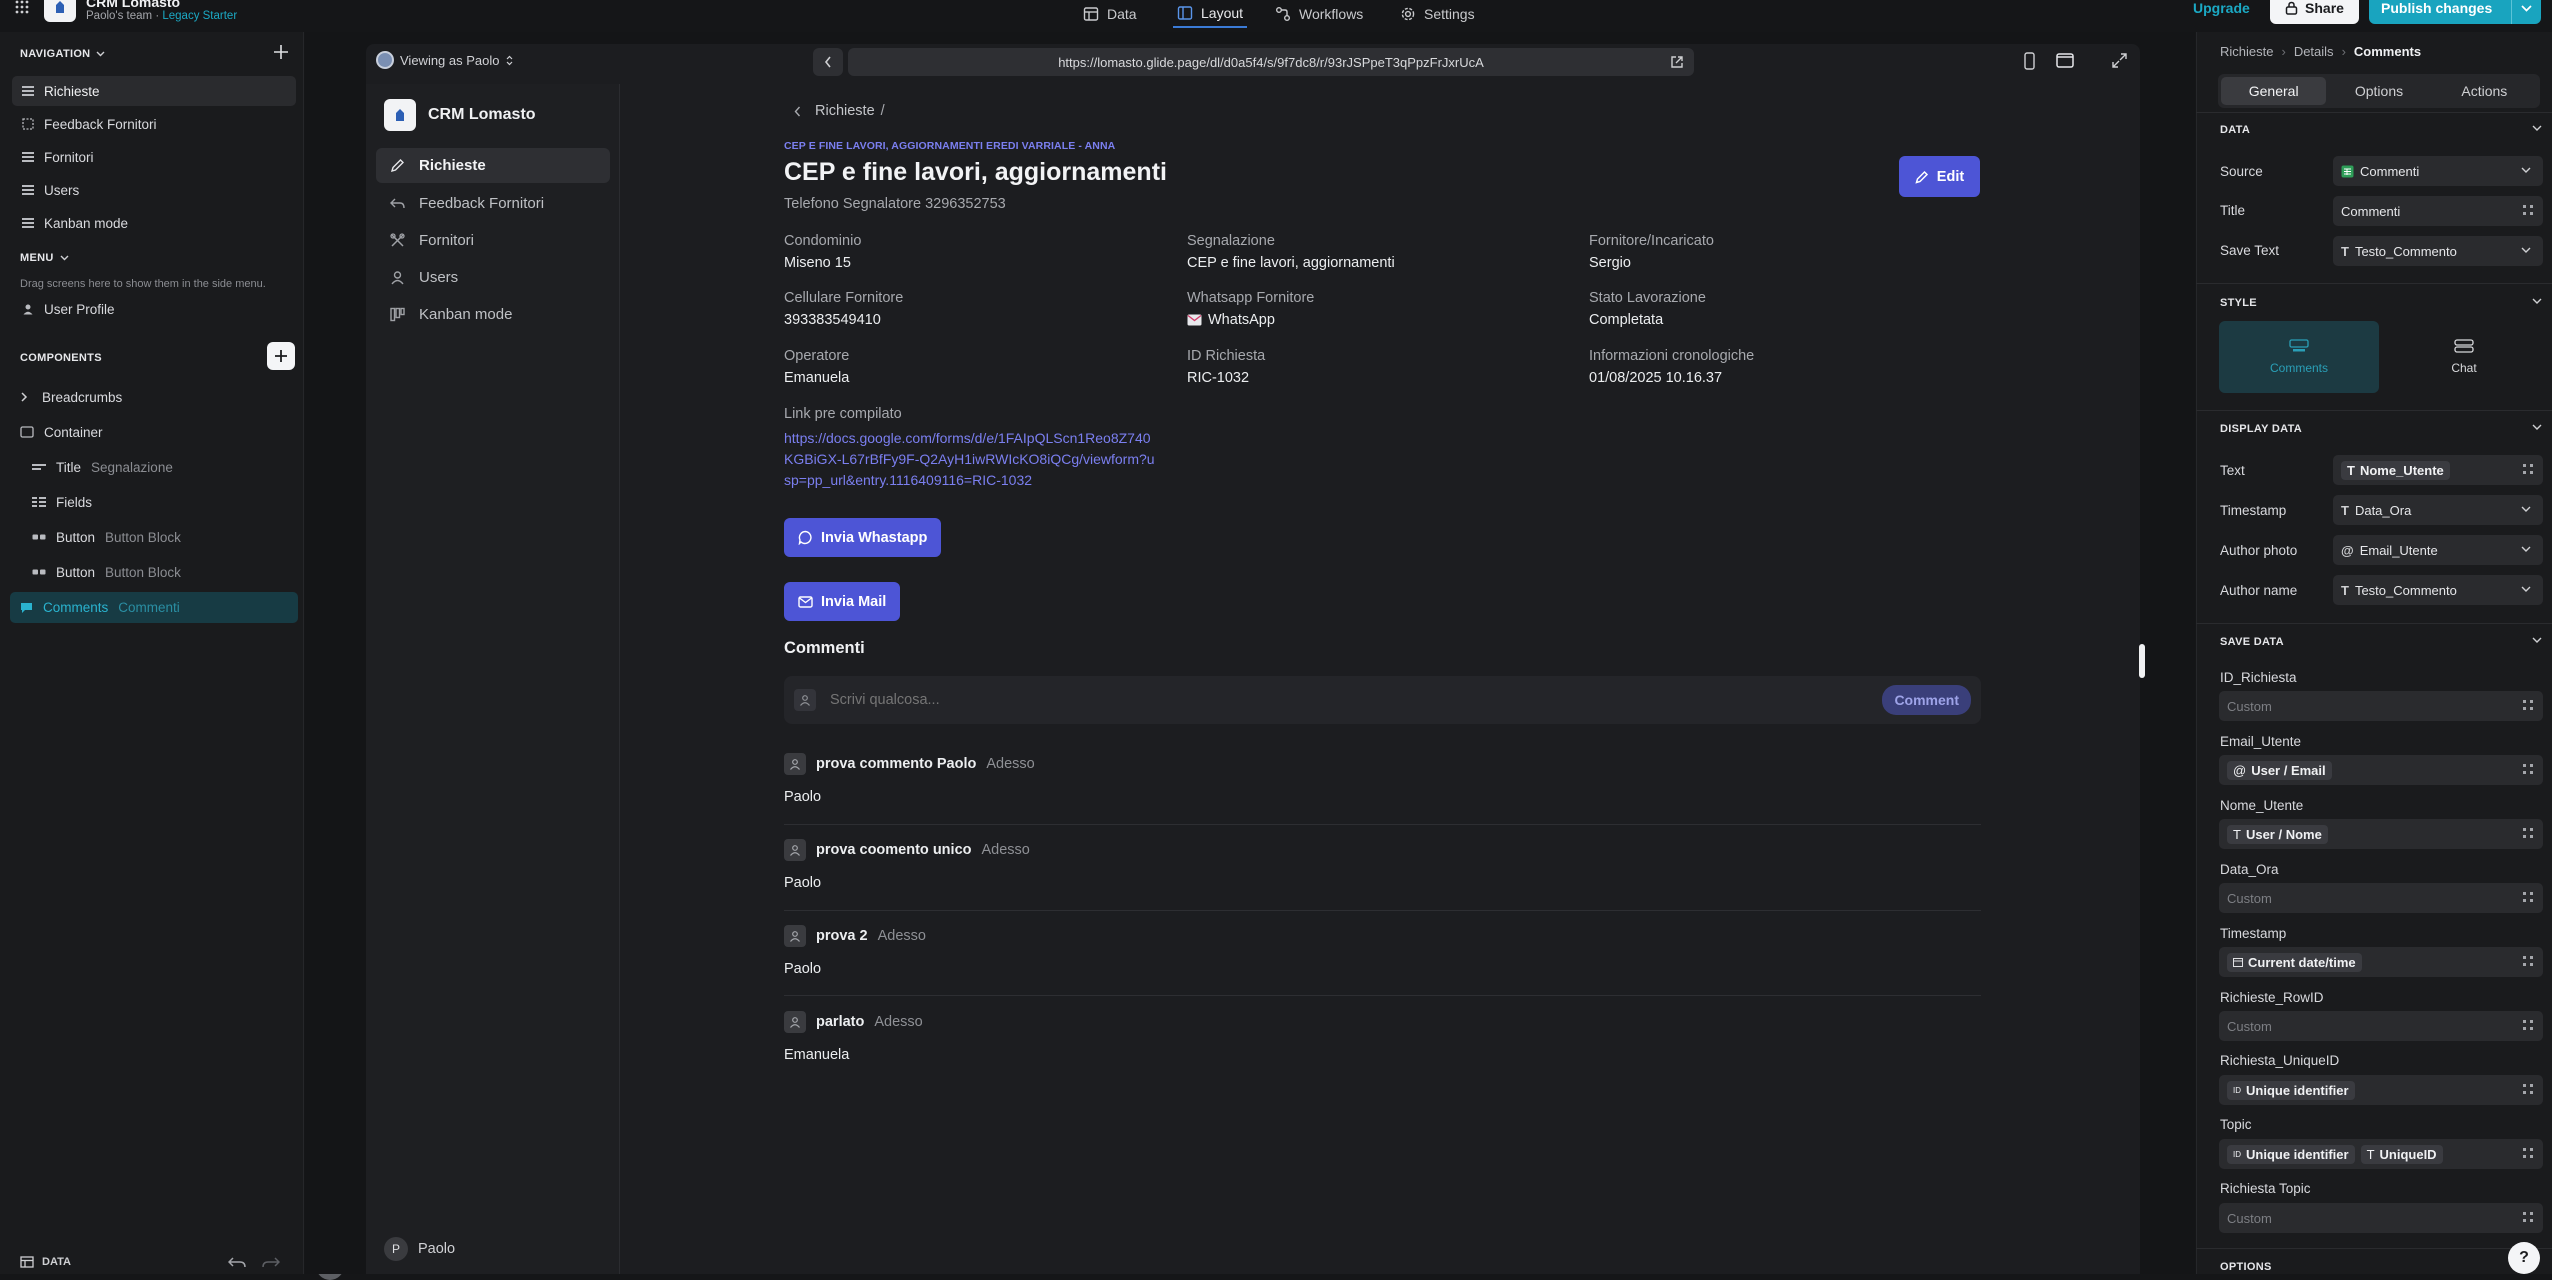  I want to click on external-link-icon, so click(1677, 62).